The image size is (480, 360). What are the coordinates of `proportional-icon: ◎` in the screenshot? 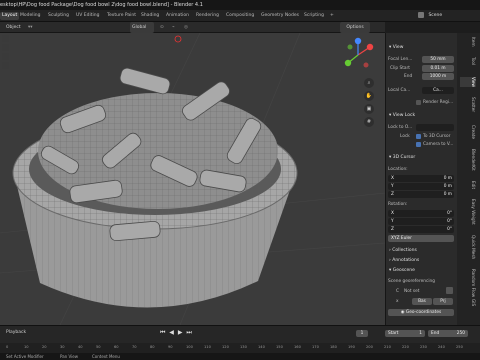 It's located at (186, 27).